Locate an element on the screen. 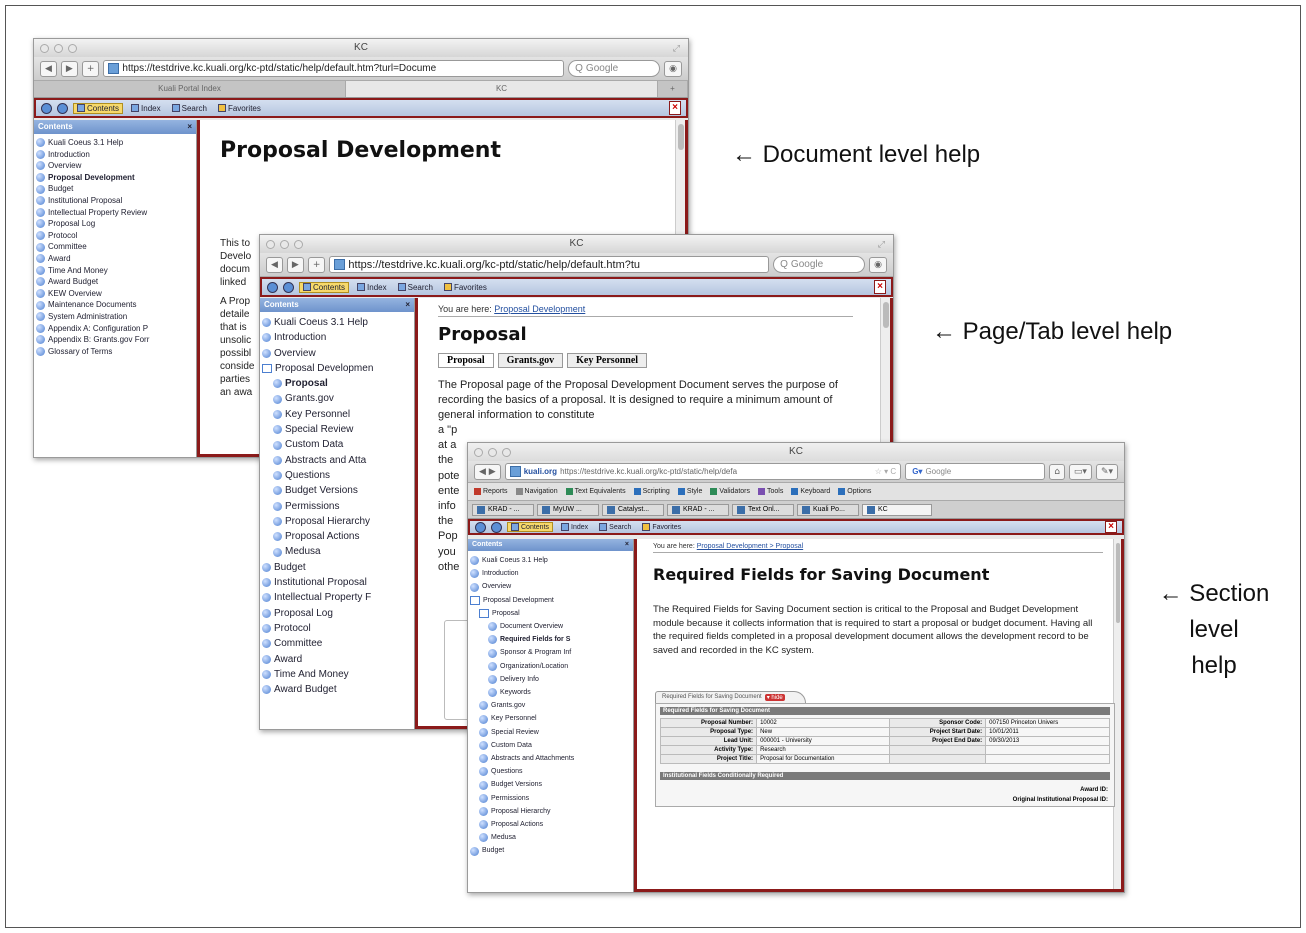 This screenshot has height=933, width=1306. devbar-menu: Options is located at coordinates (854, 491).